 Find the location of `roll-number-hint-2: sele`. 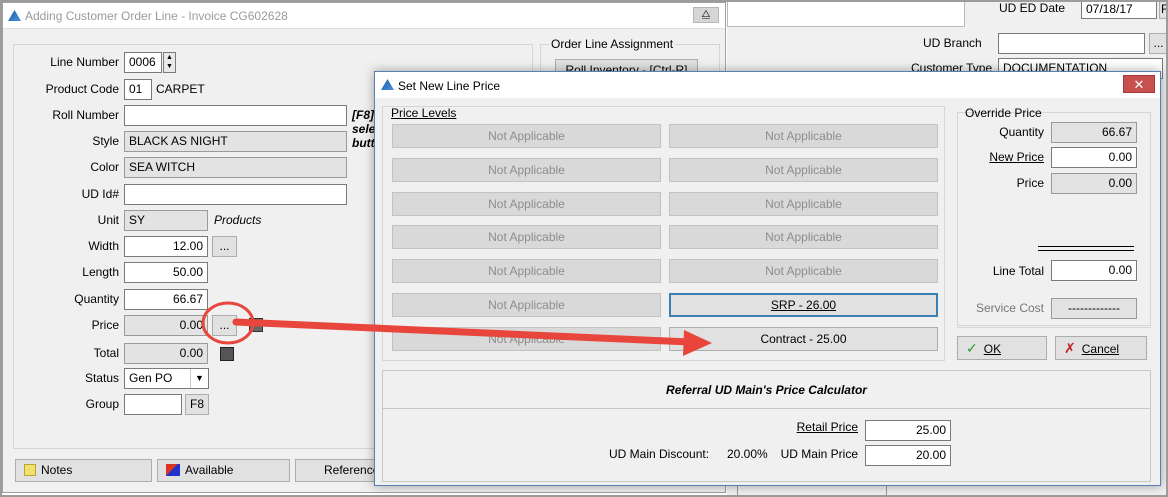

roll-number-hint-2: sele is located at coordinates (364, 129).